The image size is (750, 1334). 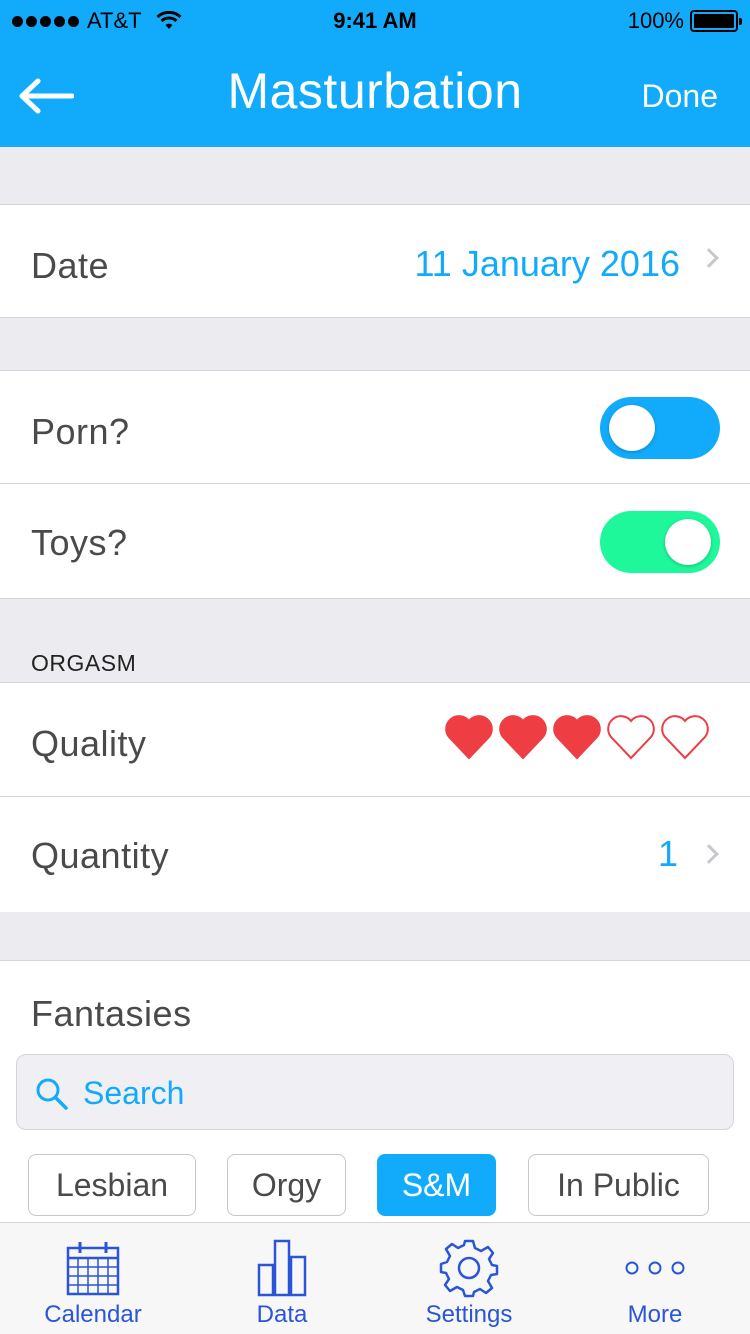 I want to click on date-row: Date 11 January 2016, so click(x=375, y=261).